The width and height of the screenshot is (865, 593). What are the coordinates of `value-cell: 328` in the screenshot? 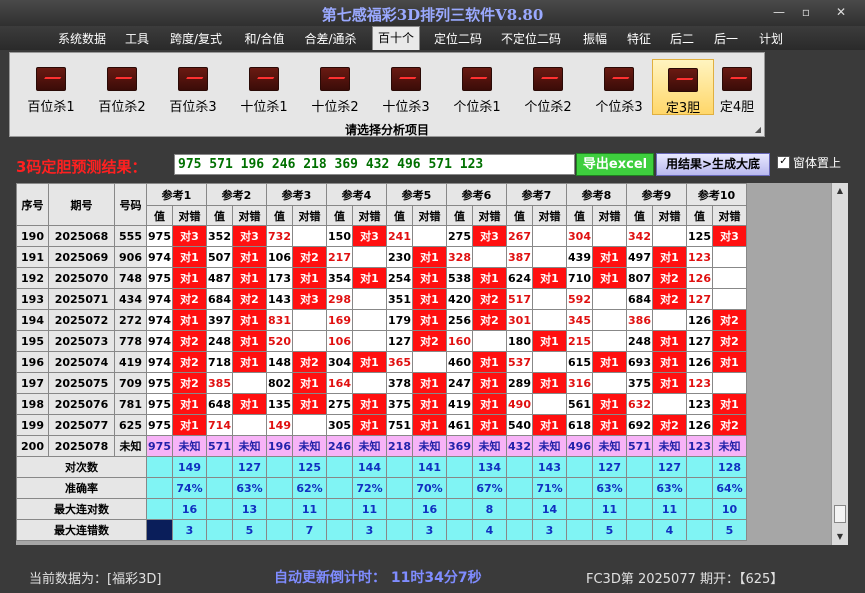 It's located at (459, 257).